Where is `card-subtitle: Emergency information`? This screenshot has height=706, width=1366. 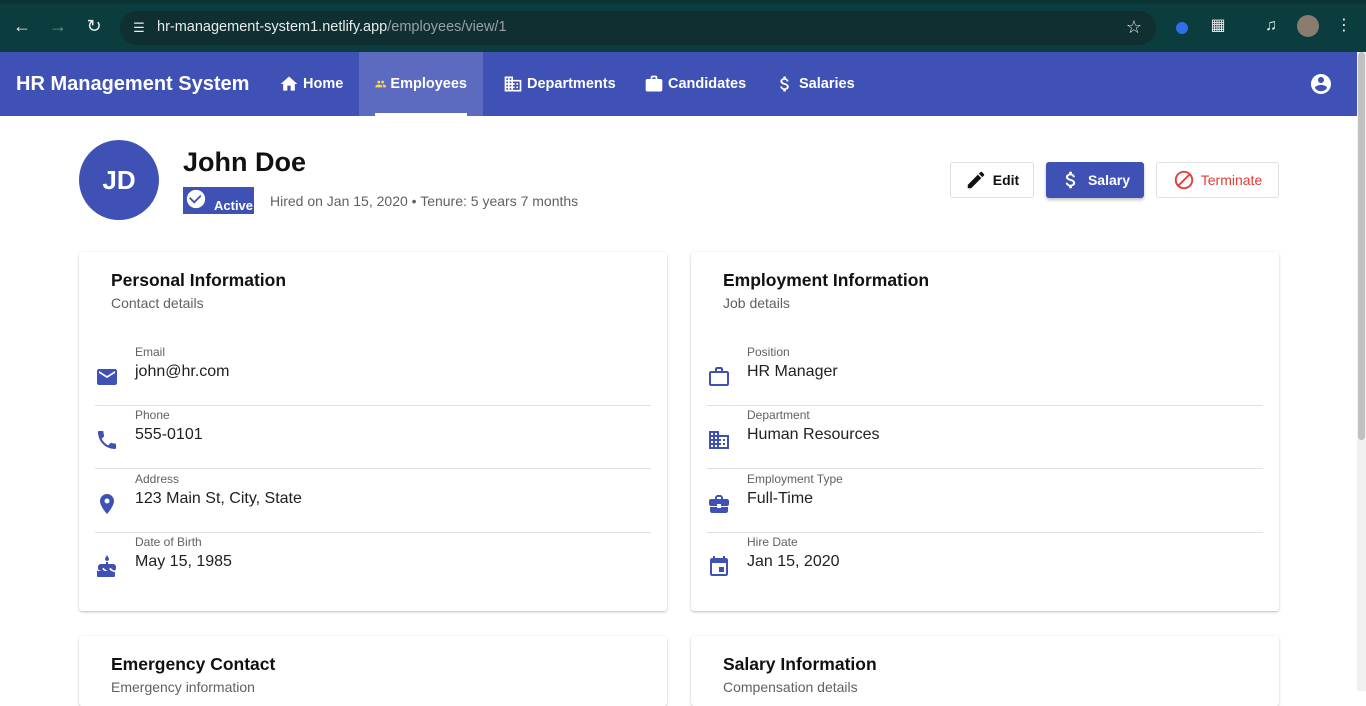 card-subtitle: Emergency information is located at coordinates (183, 687).